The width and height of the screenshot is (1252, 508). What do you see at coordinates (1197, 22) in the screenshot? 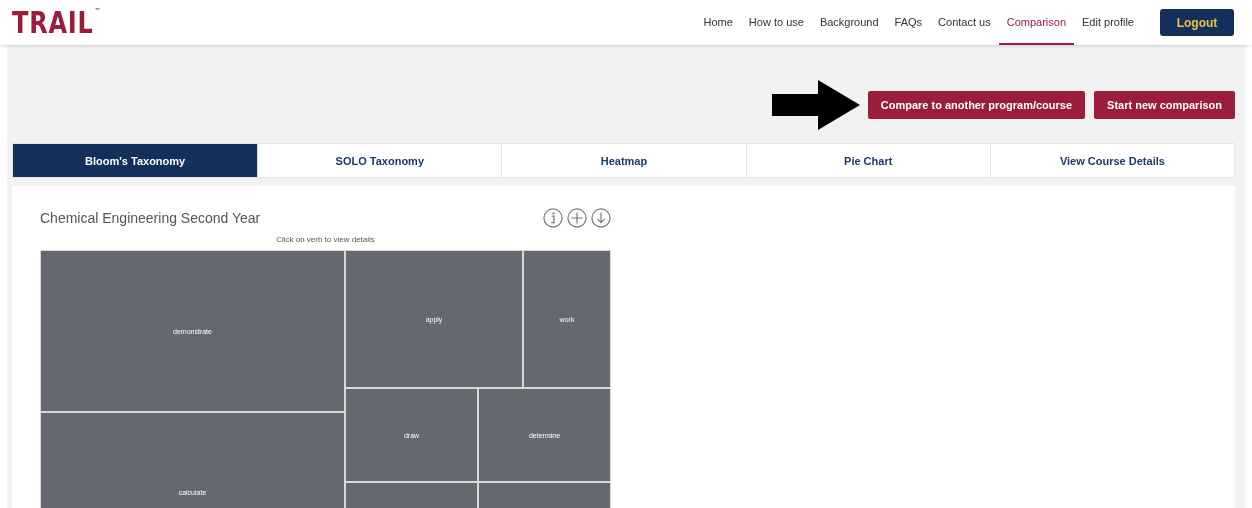
I see `logout-button: Logout` at bounding box center [1197, 22].